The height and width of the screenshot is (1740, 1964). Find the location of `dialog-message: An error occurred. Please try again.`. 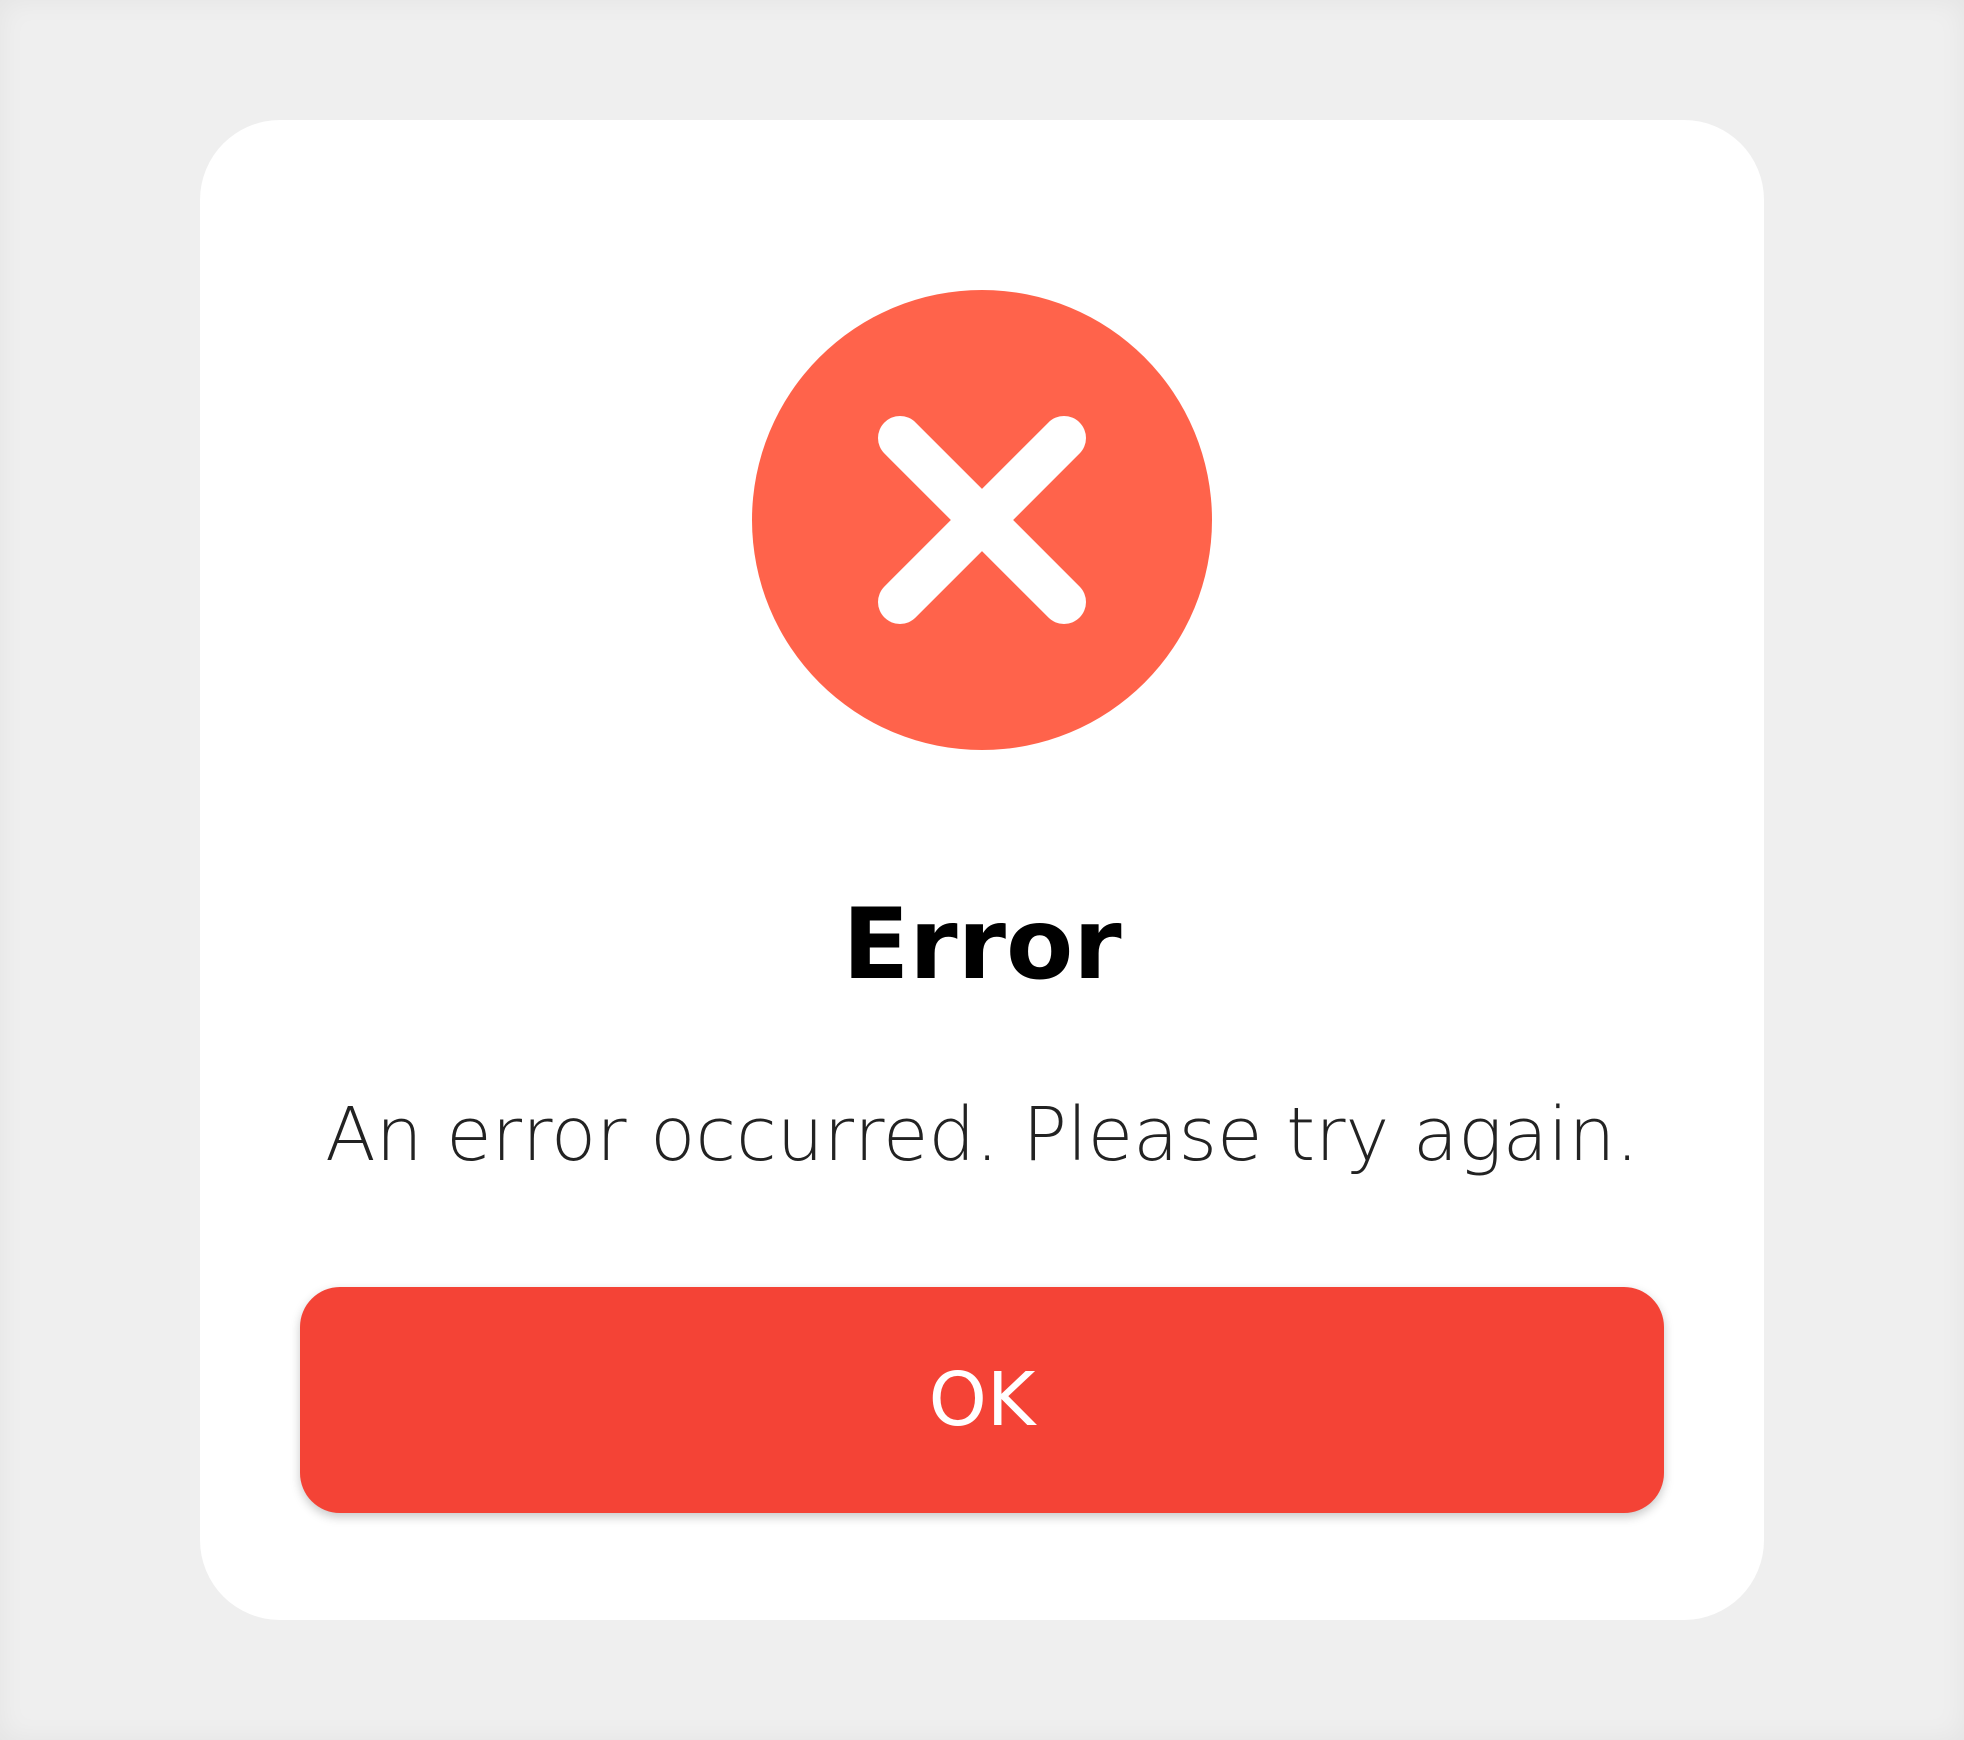

dialog-message: An error occurred. Please try again. is located at coordinates (982, 1135).